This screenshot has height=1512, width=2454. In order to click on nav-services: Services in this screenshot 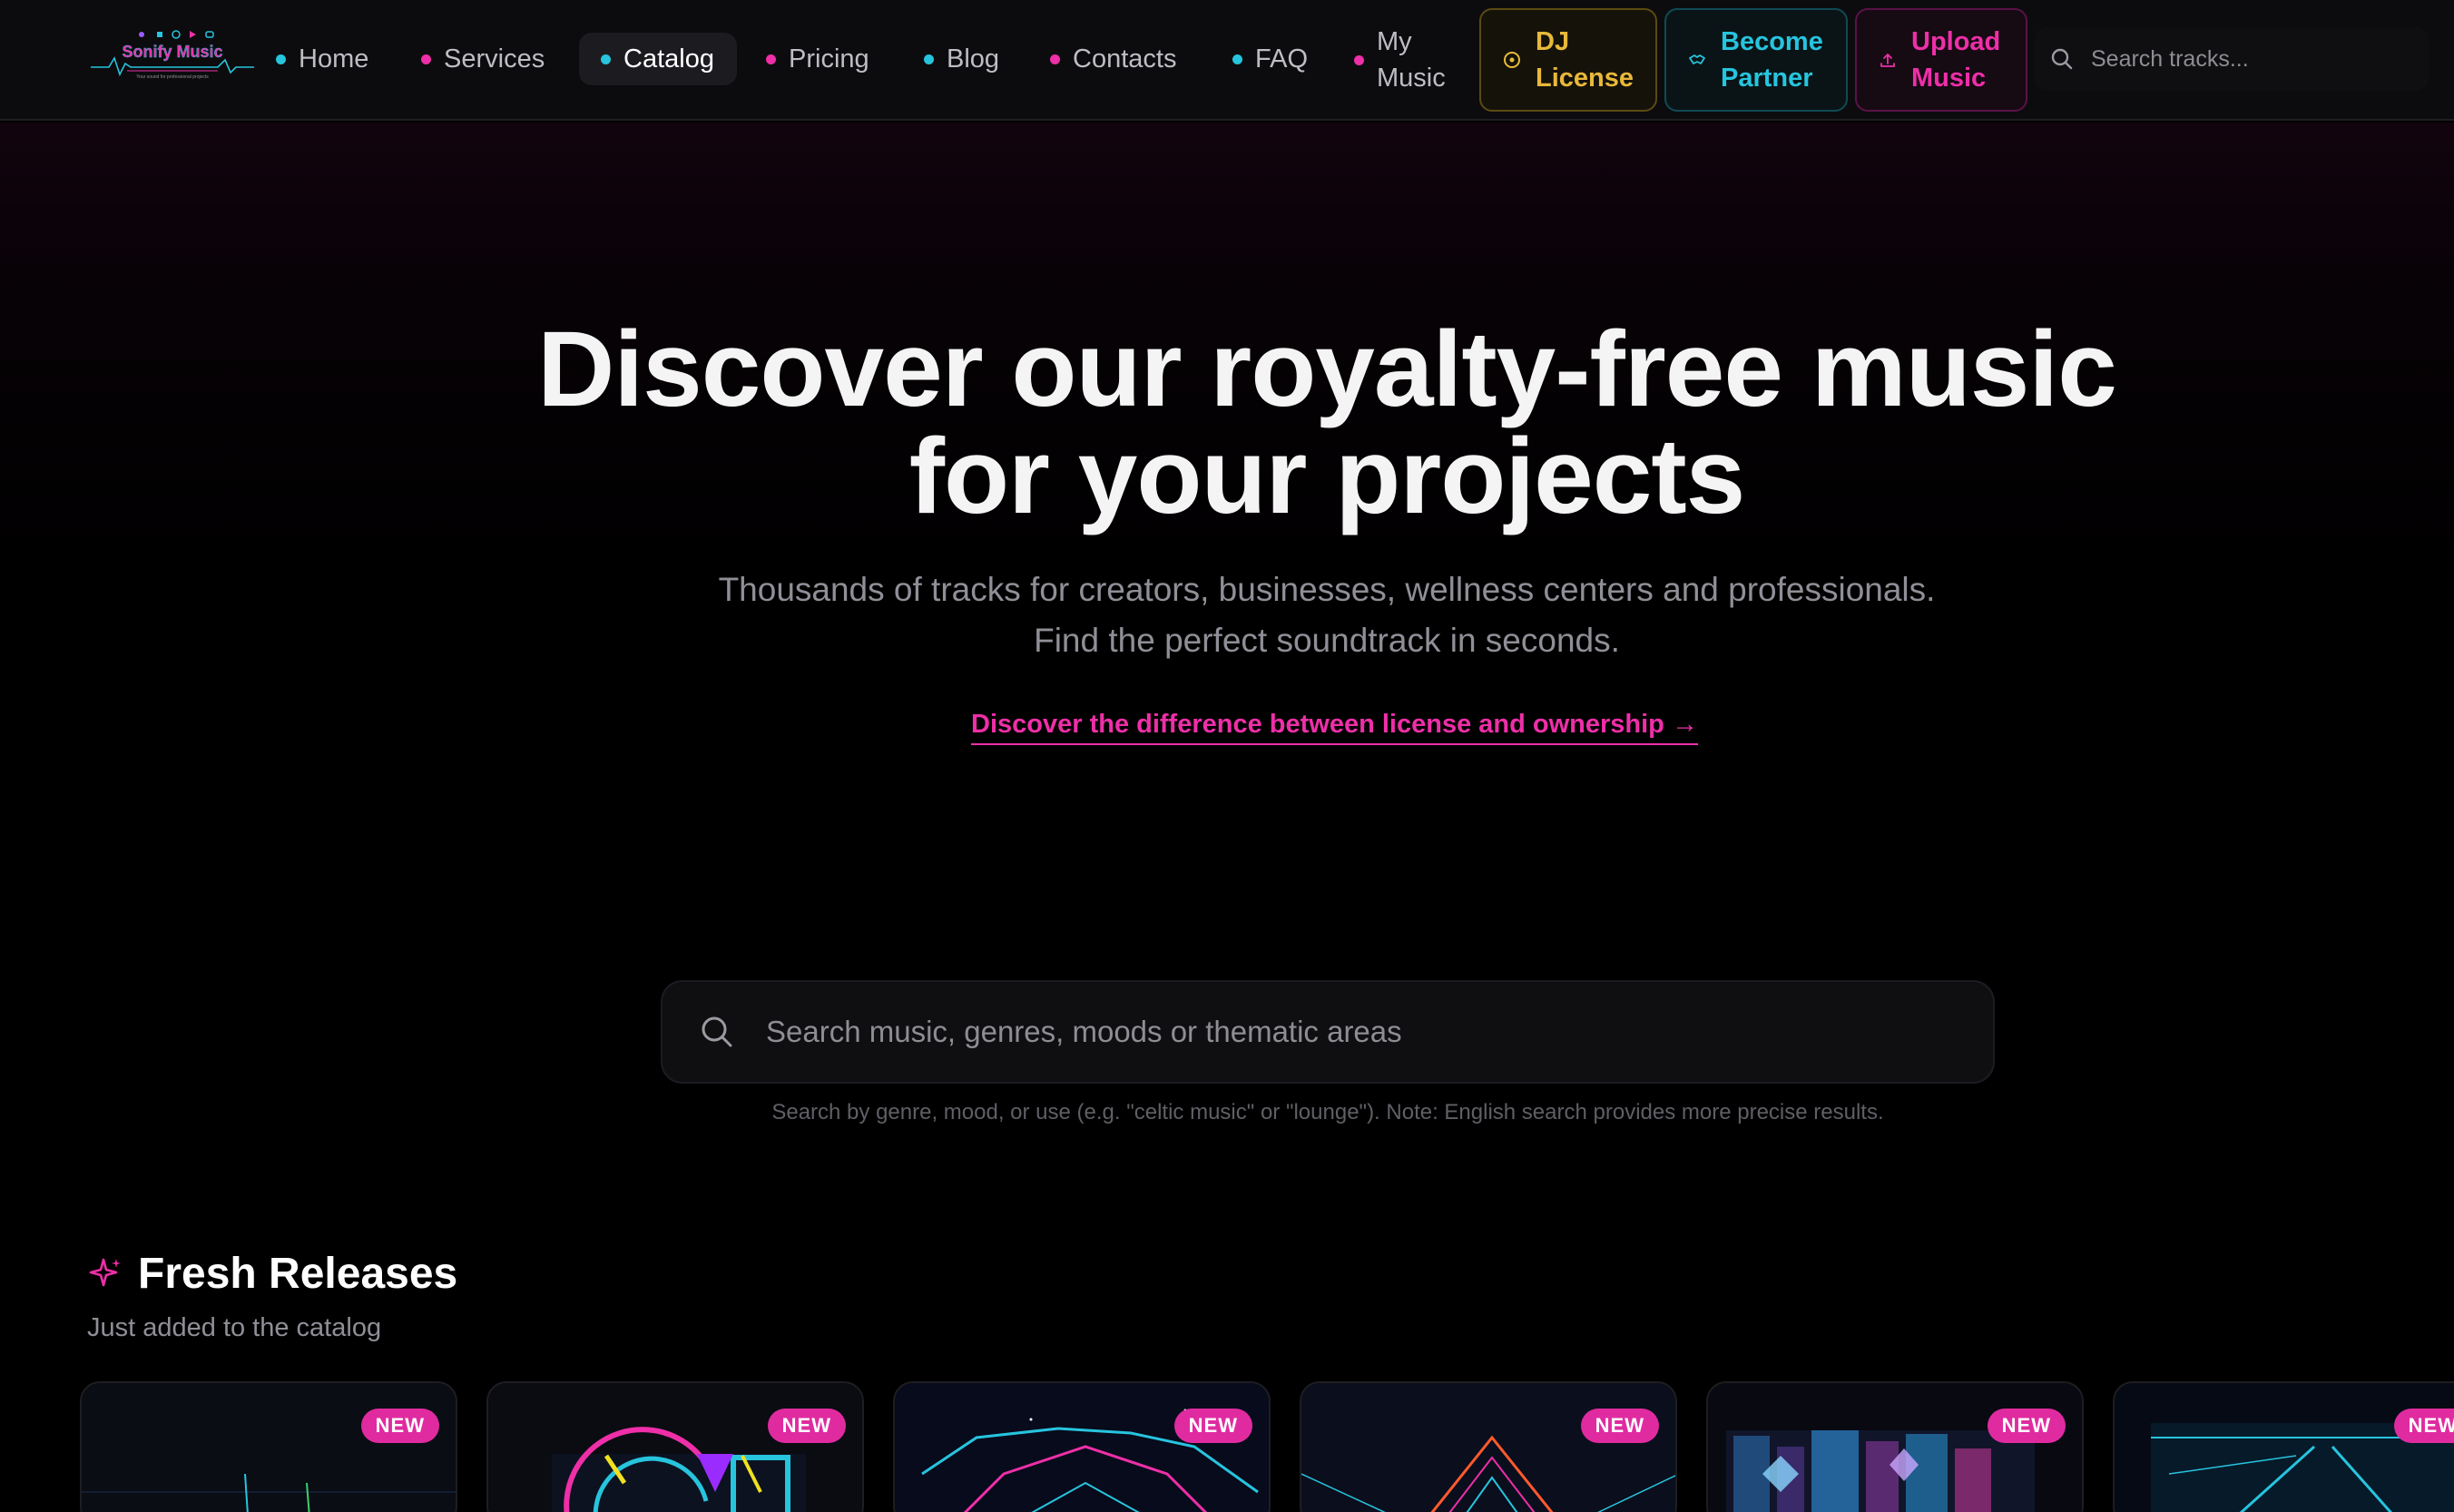, I will do `click(483, 59)`.